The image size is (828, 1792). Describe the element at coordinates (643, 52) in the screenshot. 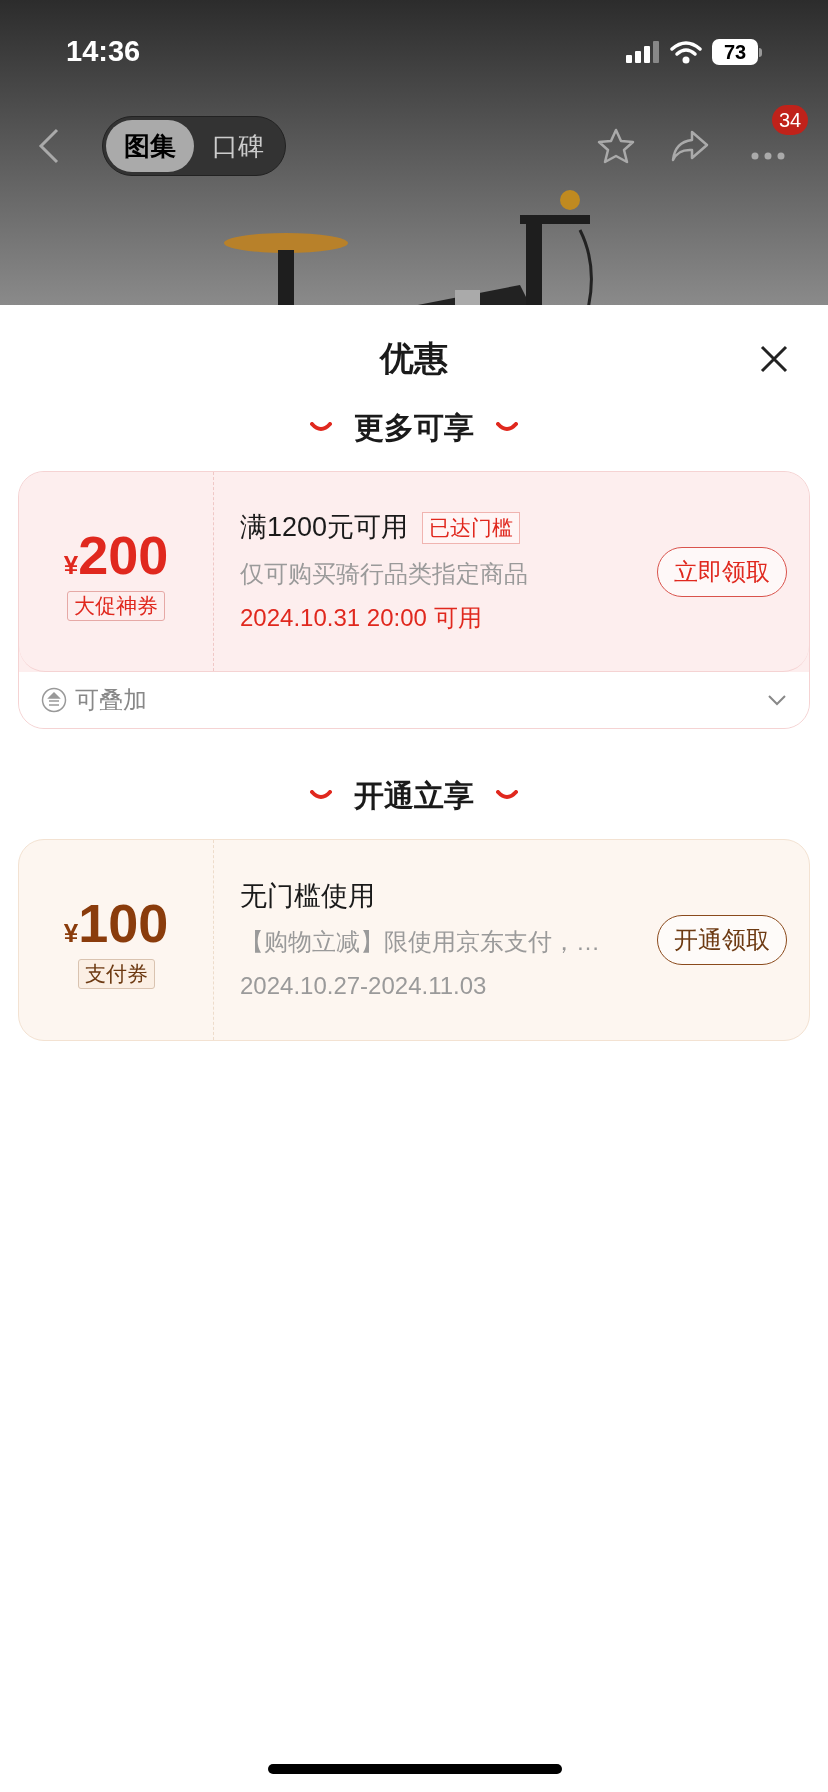

I see `signal-icon` at that location.